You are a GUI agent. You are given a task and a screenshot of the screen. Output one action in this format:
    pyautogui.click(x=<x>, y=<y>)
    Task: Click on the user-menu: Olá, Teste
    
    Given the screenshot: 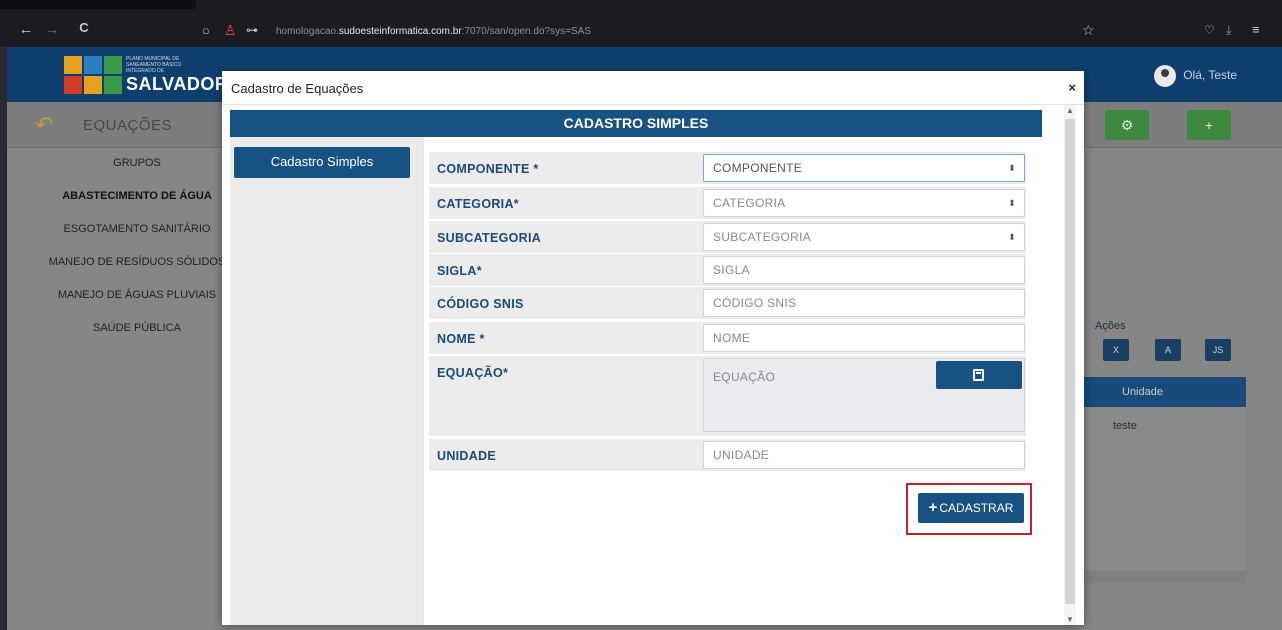 What is the action you would take?
    pyautogui.click(x=1195, y=76)
    